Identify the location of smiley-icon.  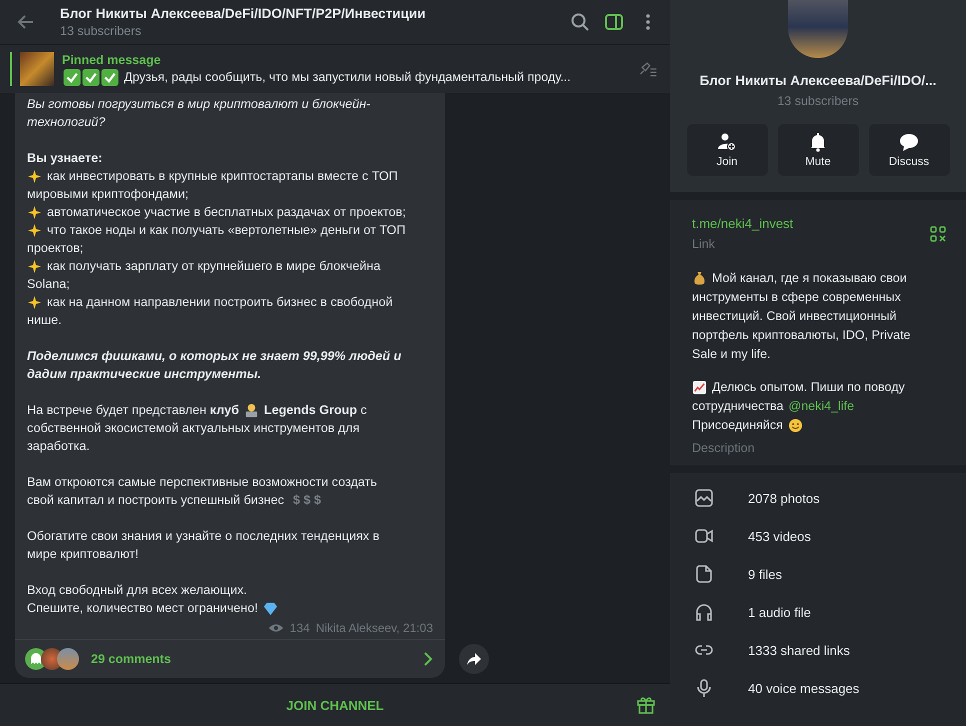
(795, 425).